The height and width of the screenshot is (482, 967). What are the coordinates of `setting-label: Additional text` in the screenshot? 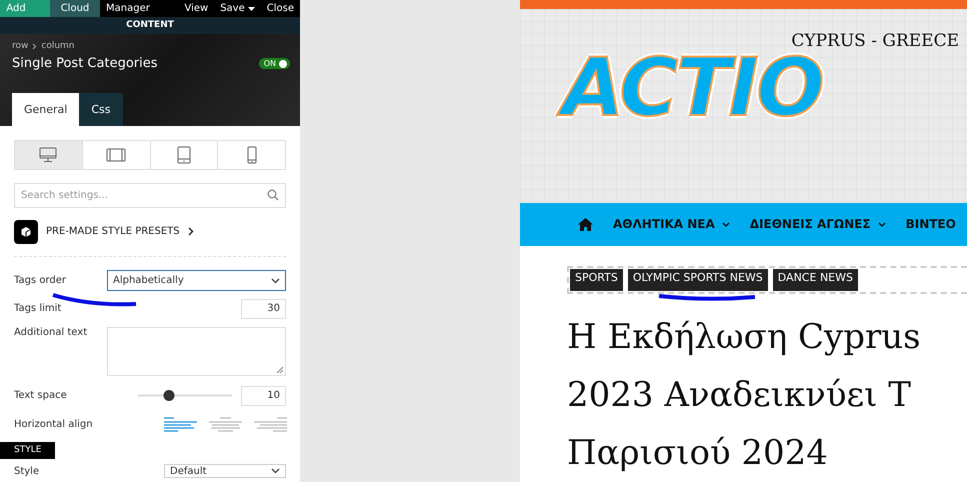 It's located at (51, 332).